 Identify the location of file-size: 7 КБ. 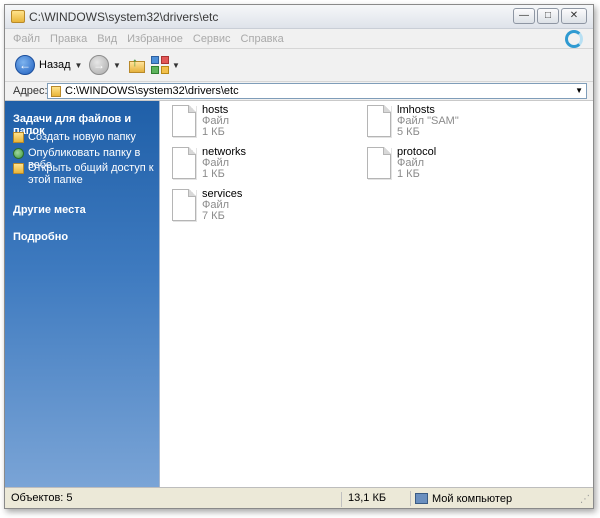
(213, 216).